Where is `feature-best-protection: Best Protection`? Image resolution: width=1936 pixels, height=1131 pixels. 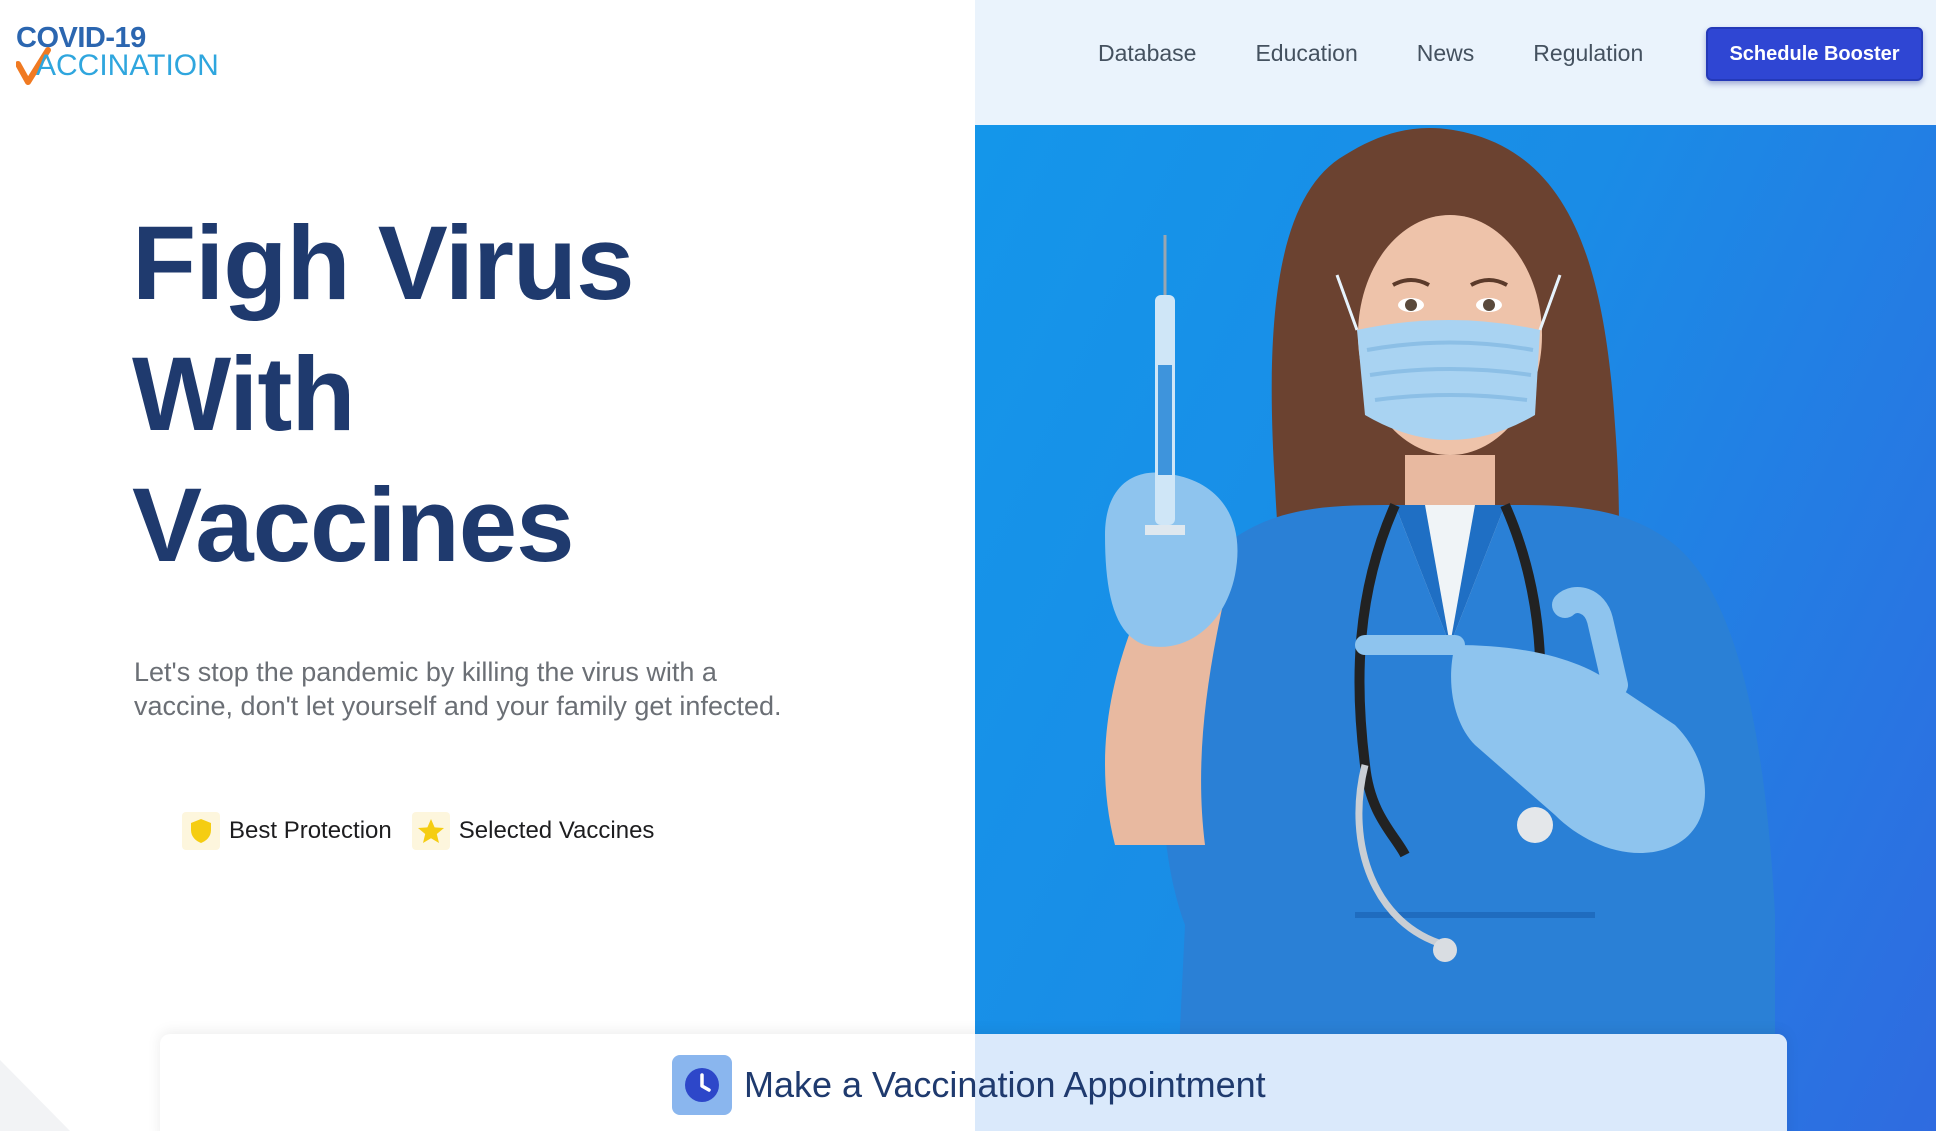
feature-best-protection: Best Protection is located at coordinates (287, 831).